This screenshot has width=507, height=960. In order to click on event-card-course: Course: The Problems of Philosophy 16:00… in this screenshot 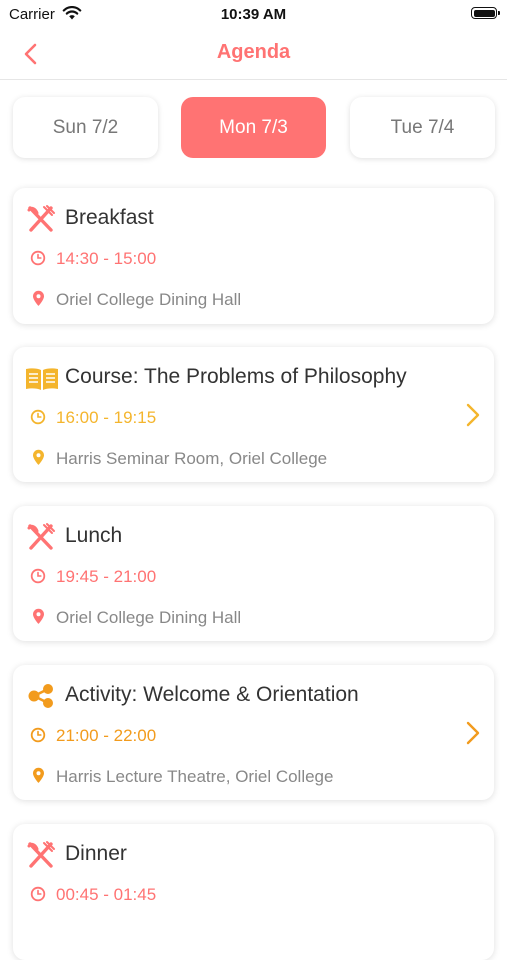, I will do `click(253, 414)`.